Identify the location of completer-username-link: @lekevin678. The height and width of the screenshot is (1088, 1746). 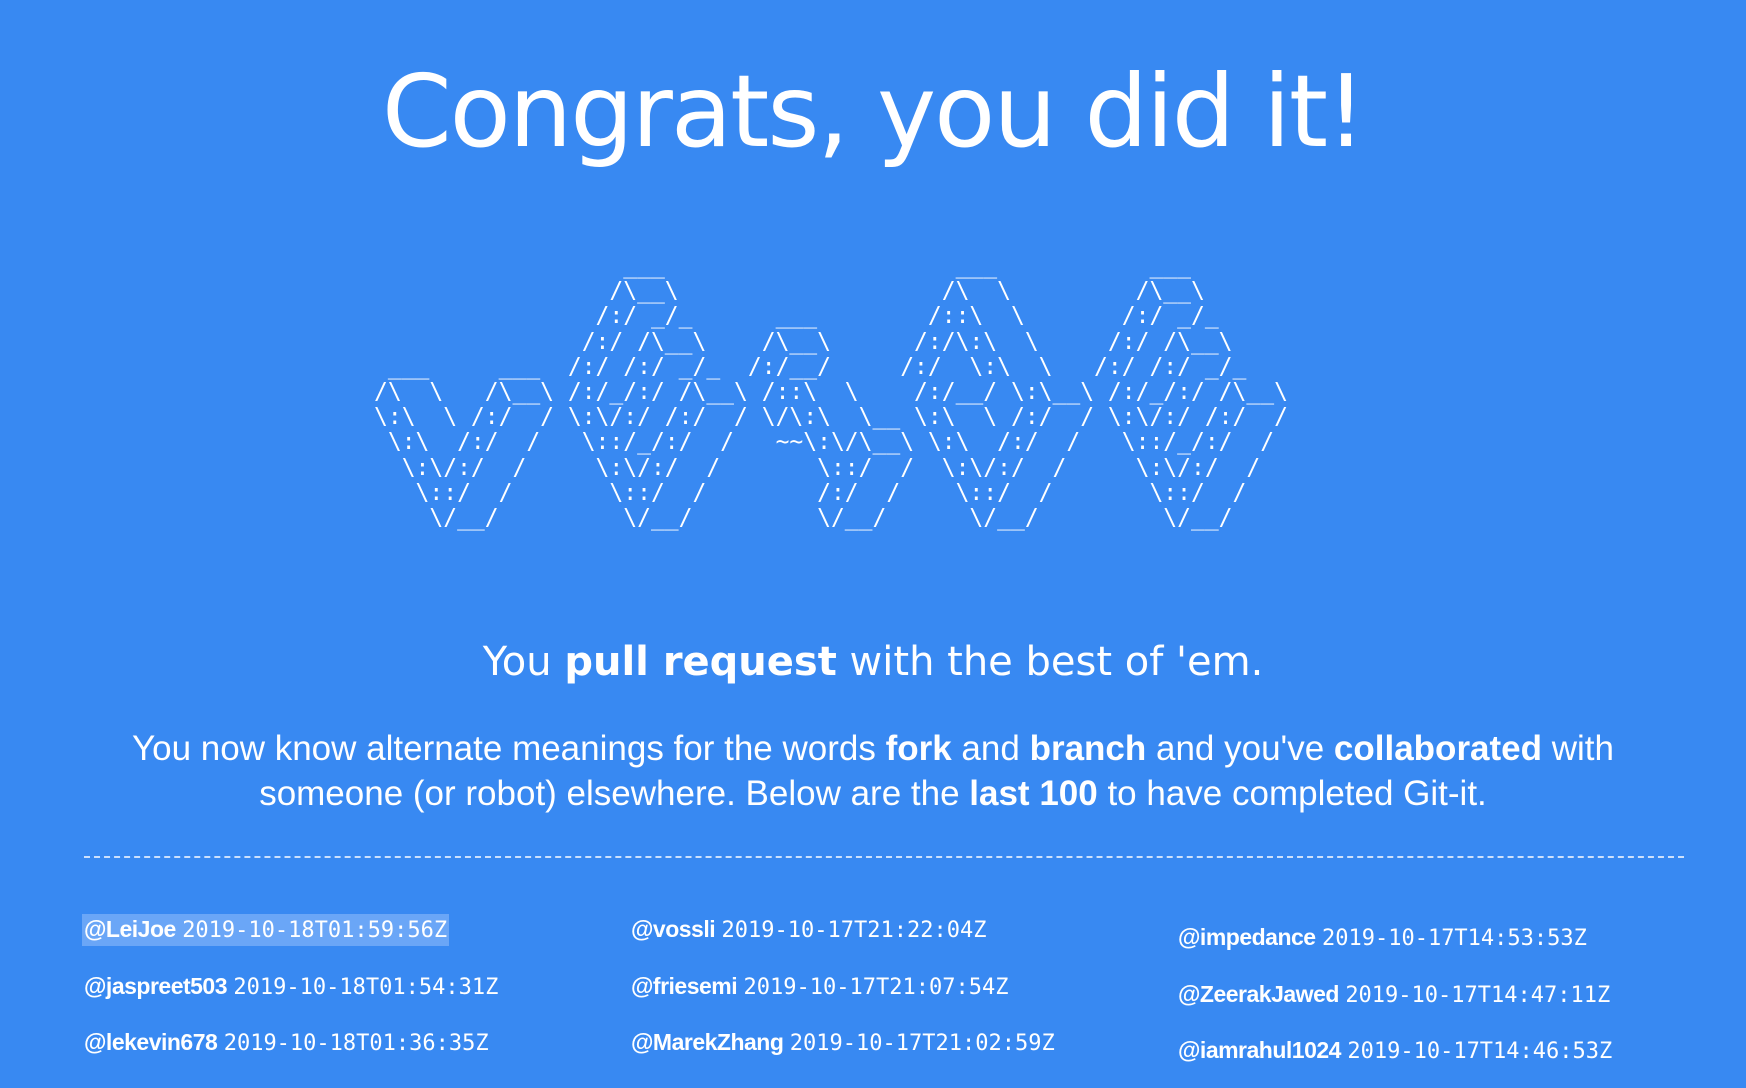
(151, 1042).